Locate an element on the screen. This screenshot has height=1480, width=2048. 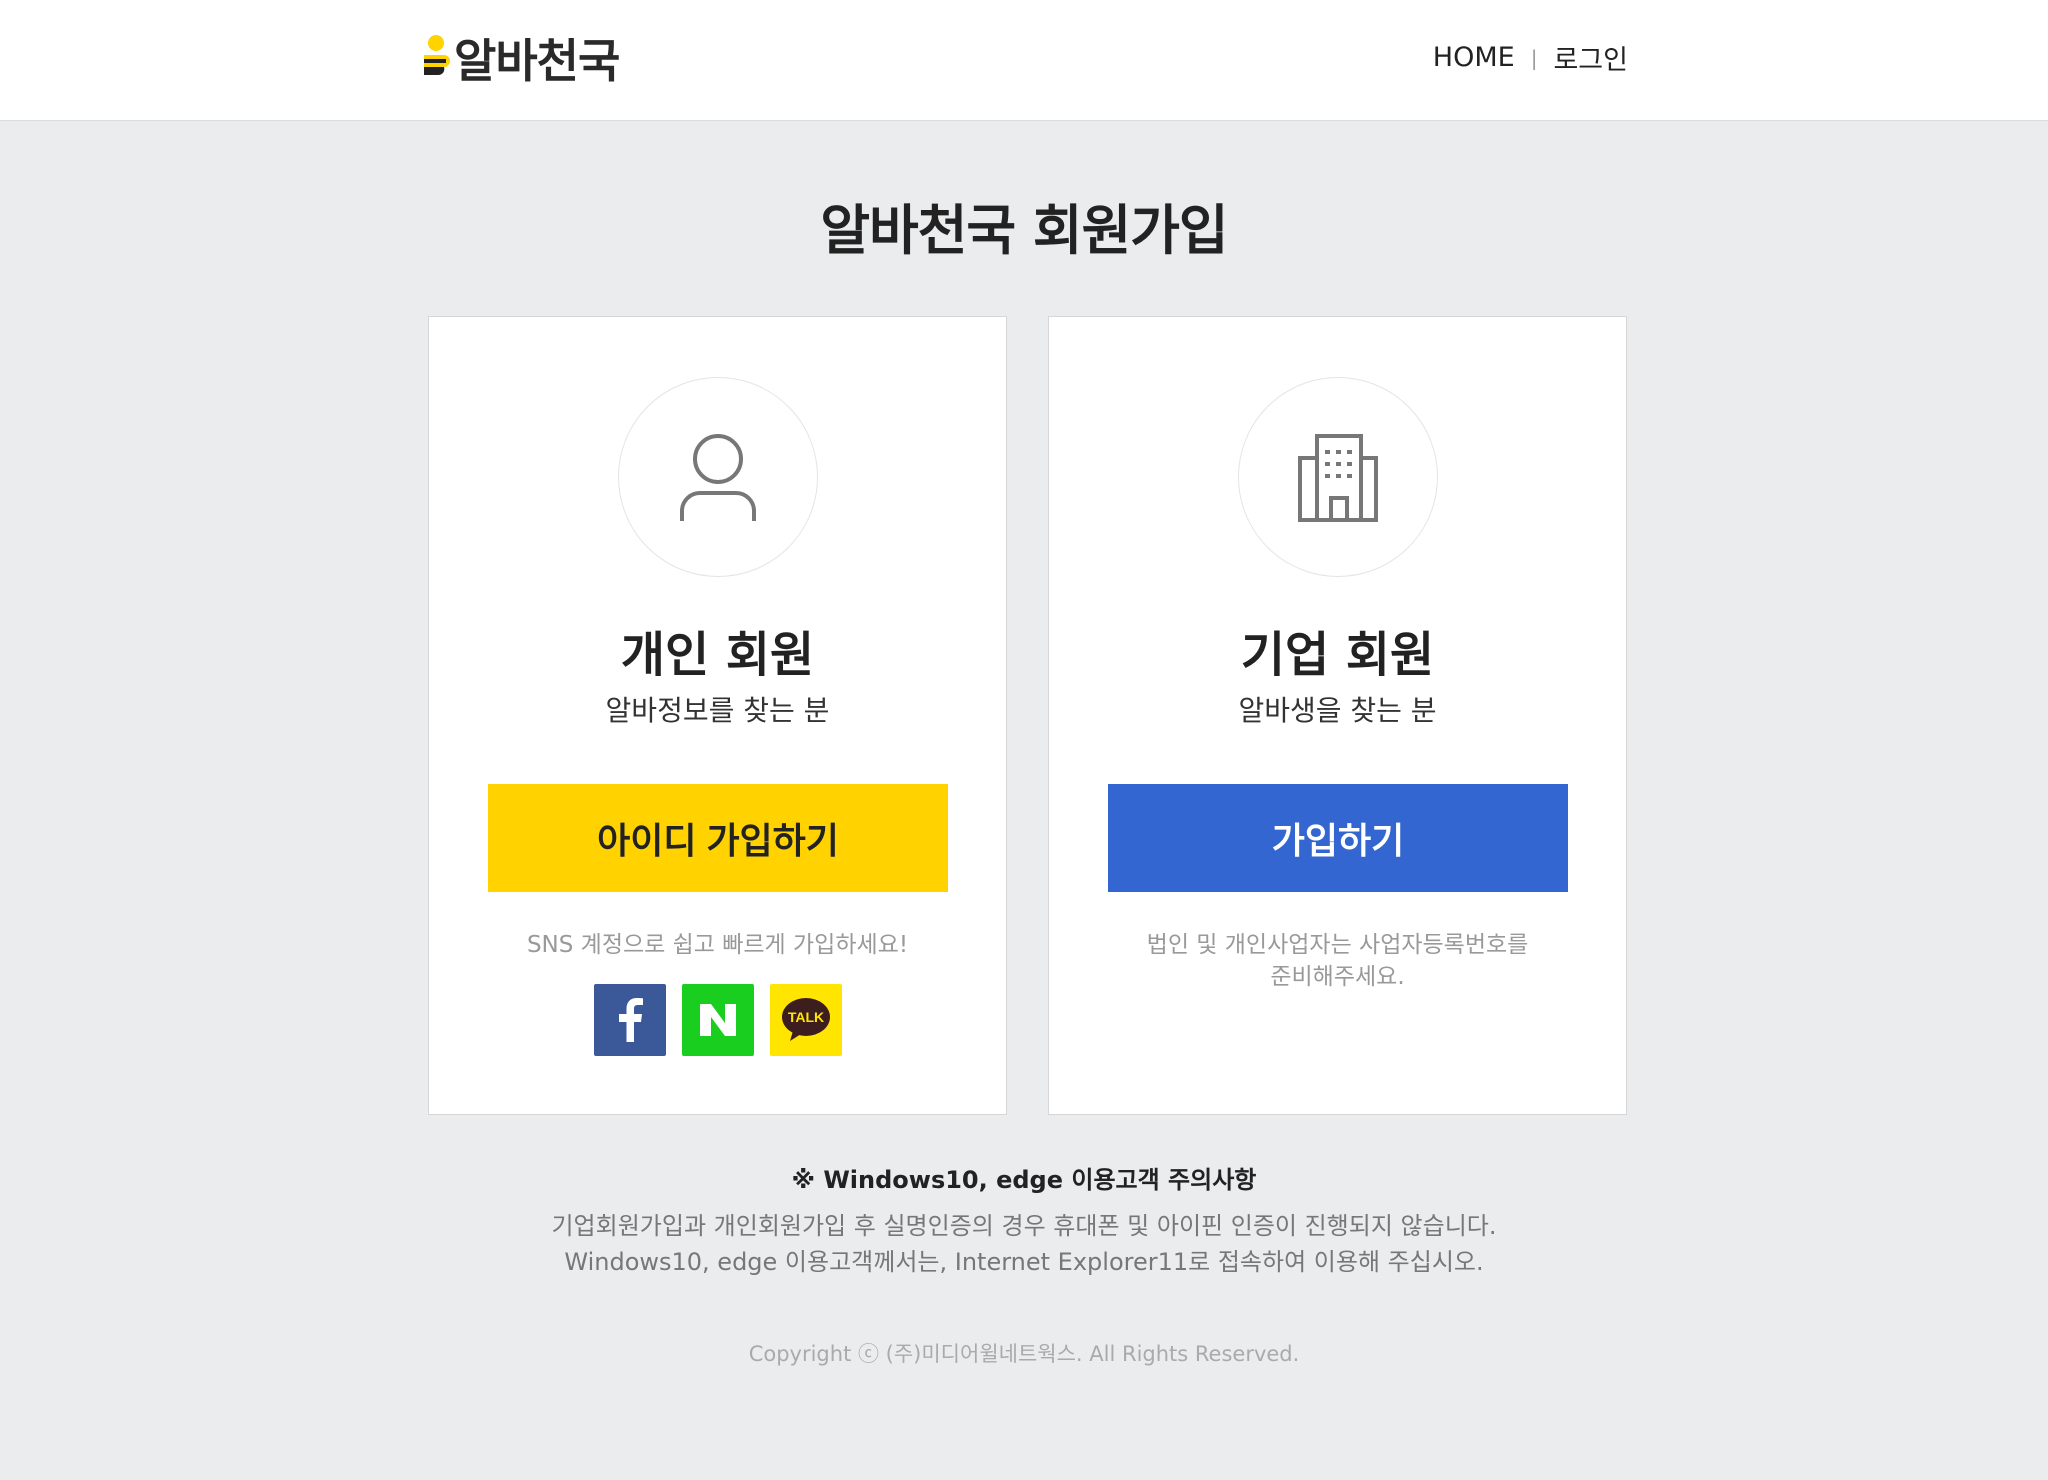
kakao-signup-button: TALK is located at coordinates (806, 1020).